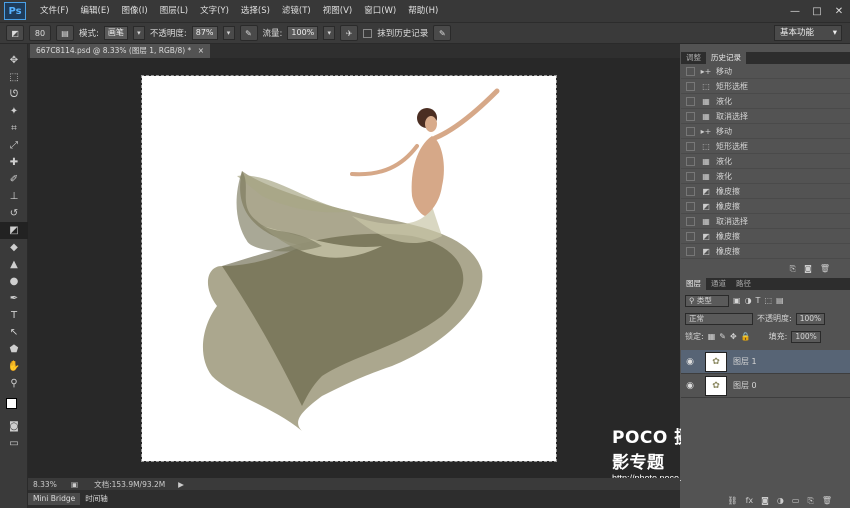 The image size is (850, 508). What do you see at coordinates (780, 501) in the screenshot?
I see `adjustment-layer-icon: ◑` at bounding box center [780, 501].